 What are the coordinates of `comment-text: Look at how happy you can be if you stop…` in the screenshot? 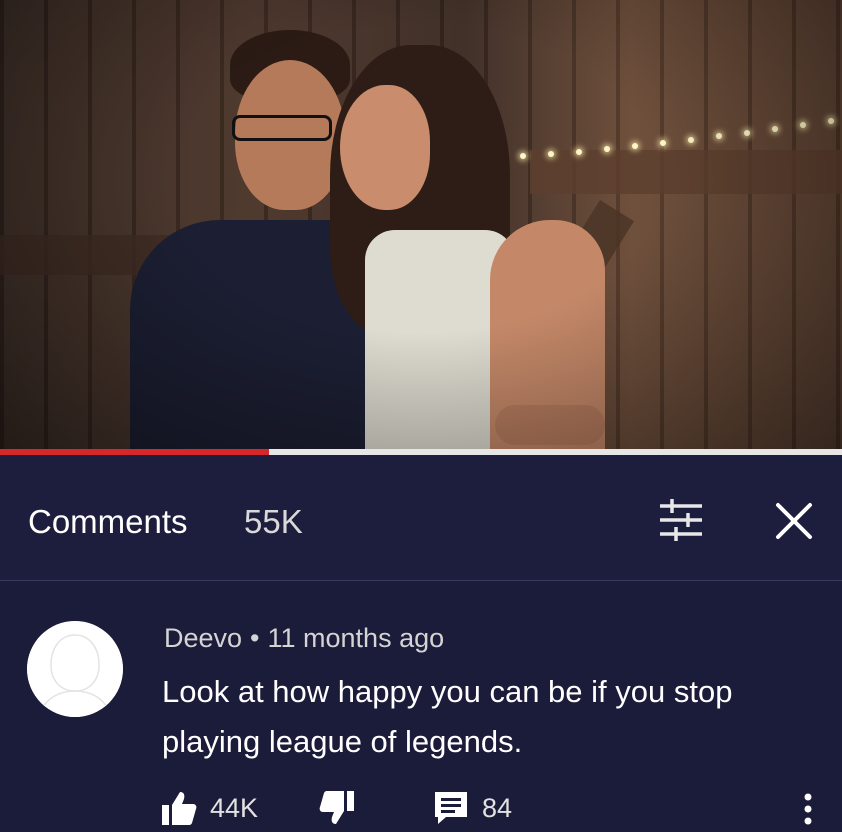 It's located at (447, 716).